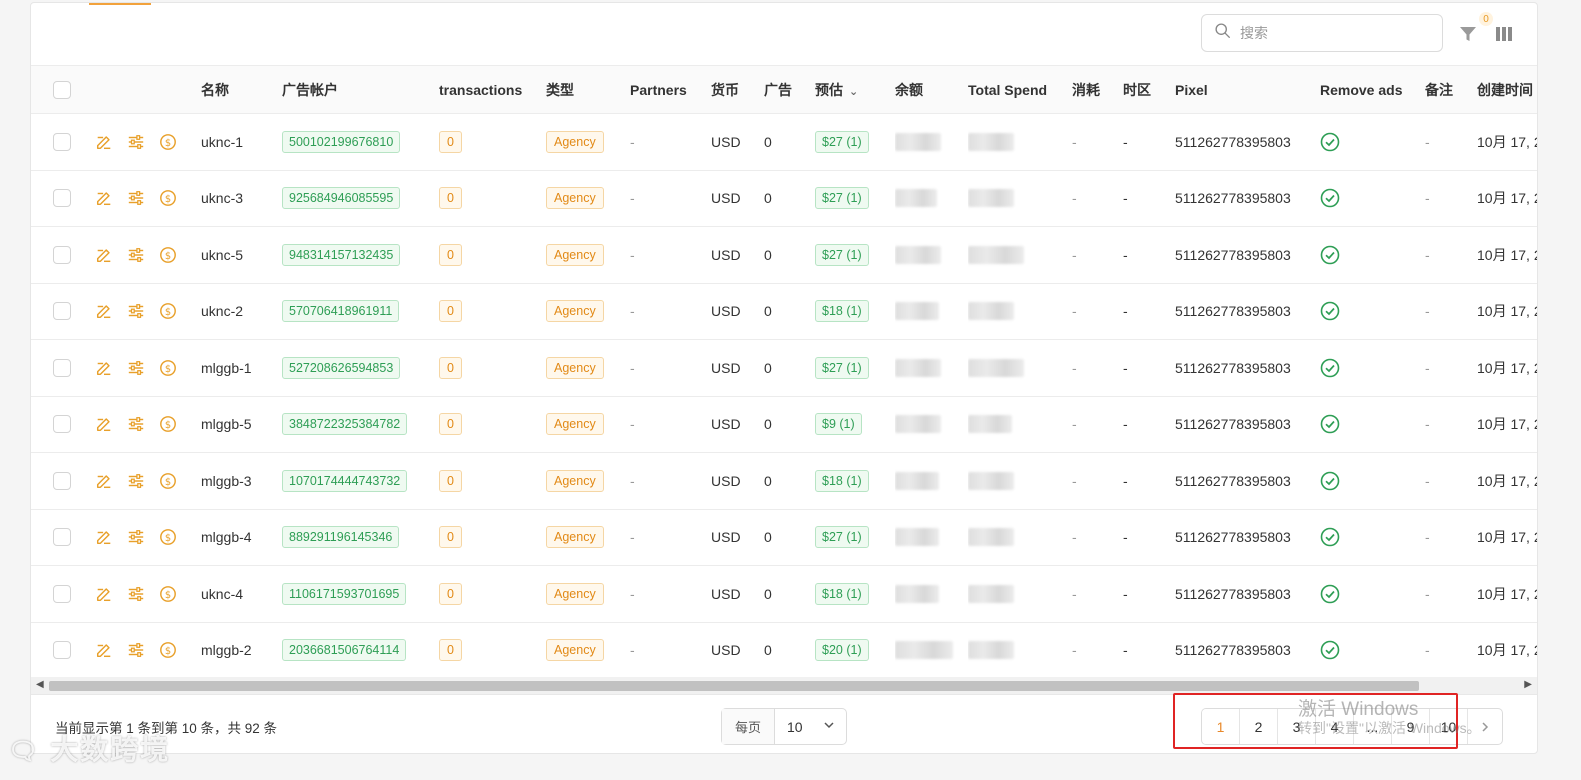 The height and width of the screenshot is (780, 1581). Describe the element at coordinates (588, 90) in the screenshot. I see `header-type: 类型` at that location.